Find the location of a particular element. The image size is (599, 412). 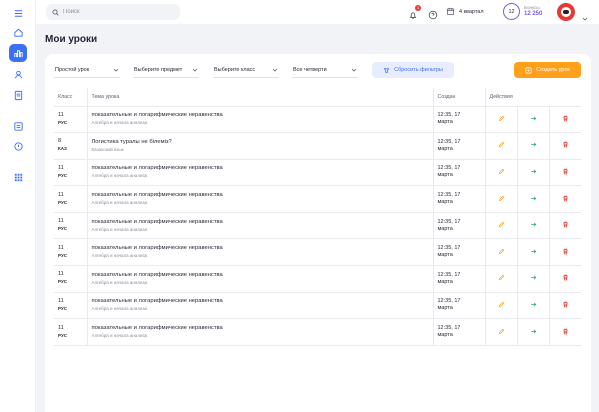

search-input is located at coordinates (118, 12).